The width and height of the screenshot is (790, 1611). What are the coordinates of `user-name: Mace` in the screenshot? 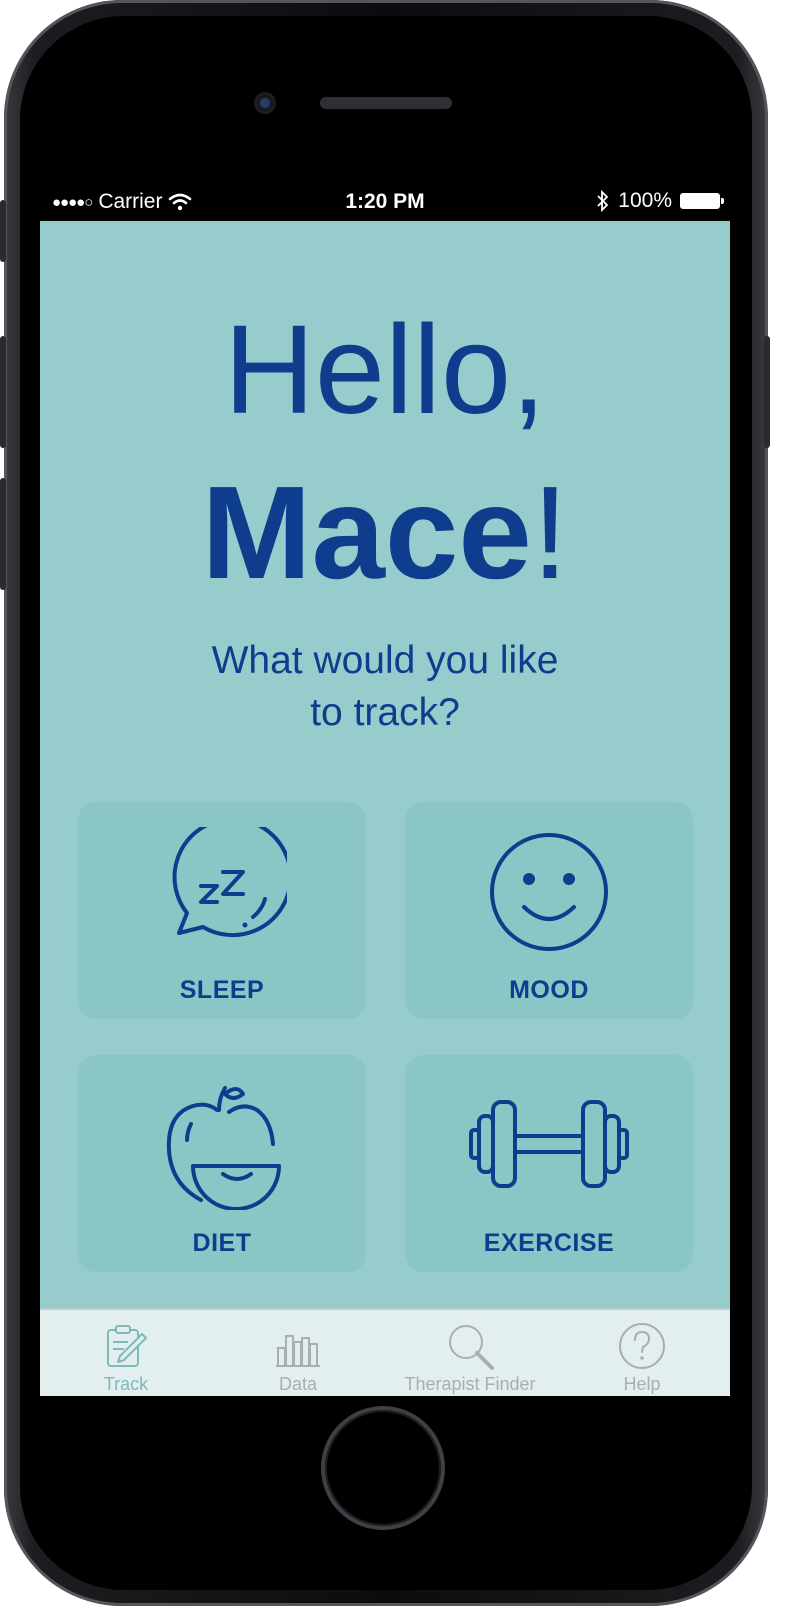 It's located at (366, 532).